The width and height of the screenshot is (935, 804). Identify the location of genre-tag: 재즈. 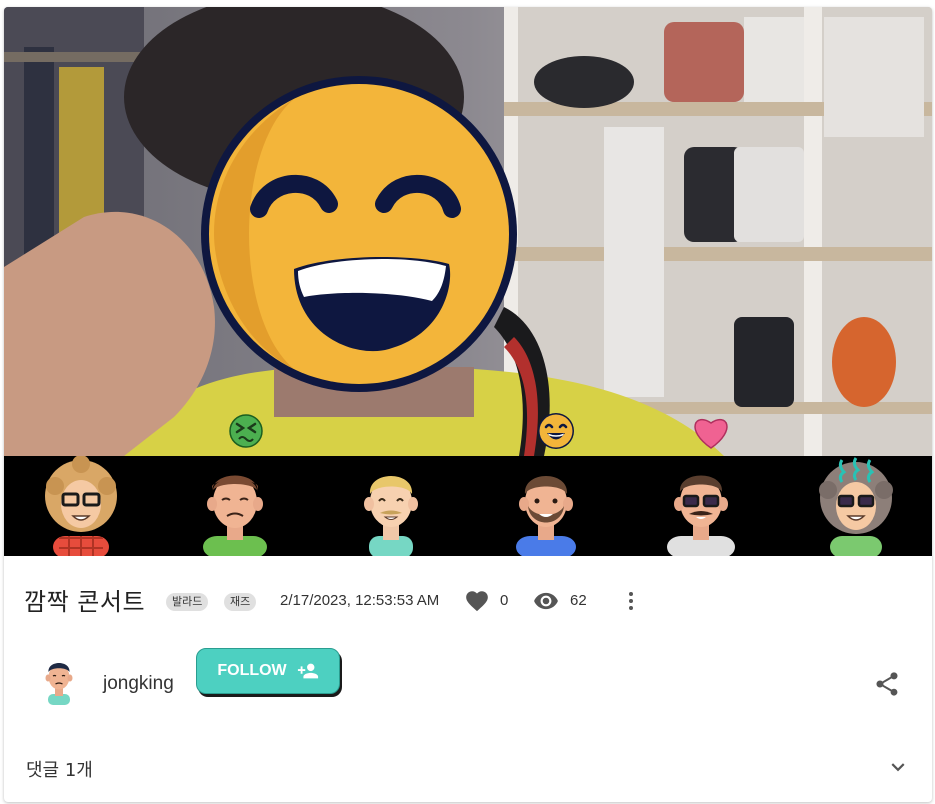
(240, 602).